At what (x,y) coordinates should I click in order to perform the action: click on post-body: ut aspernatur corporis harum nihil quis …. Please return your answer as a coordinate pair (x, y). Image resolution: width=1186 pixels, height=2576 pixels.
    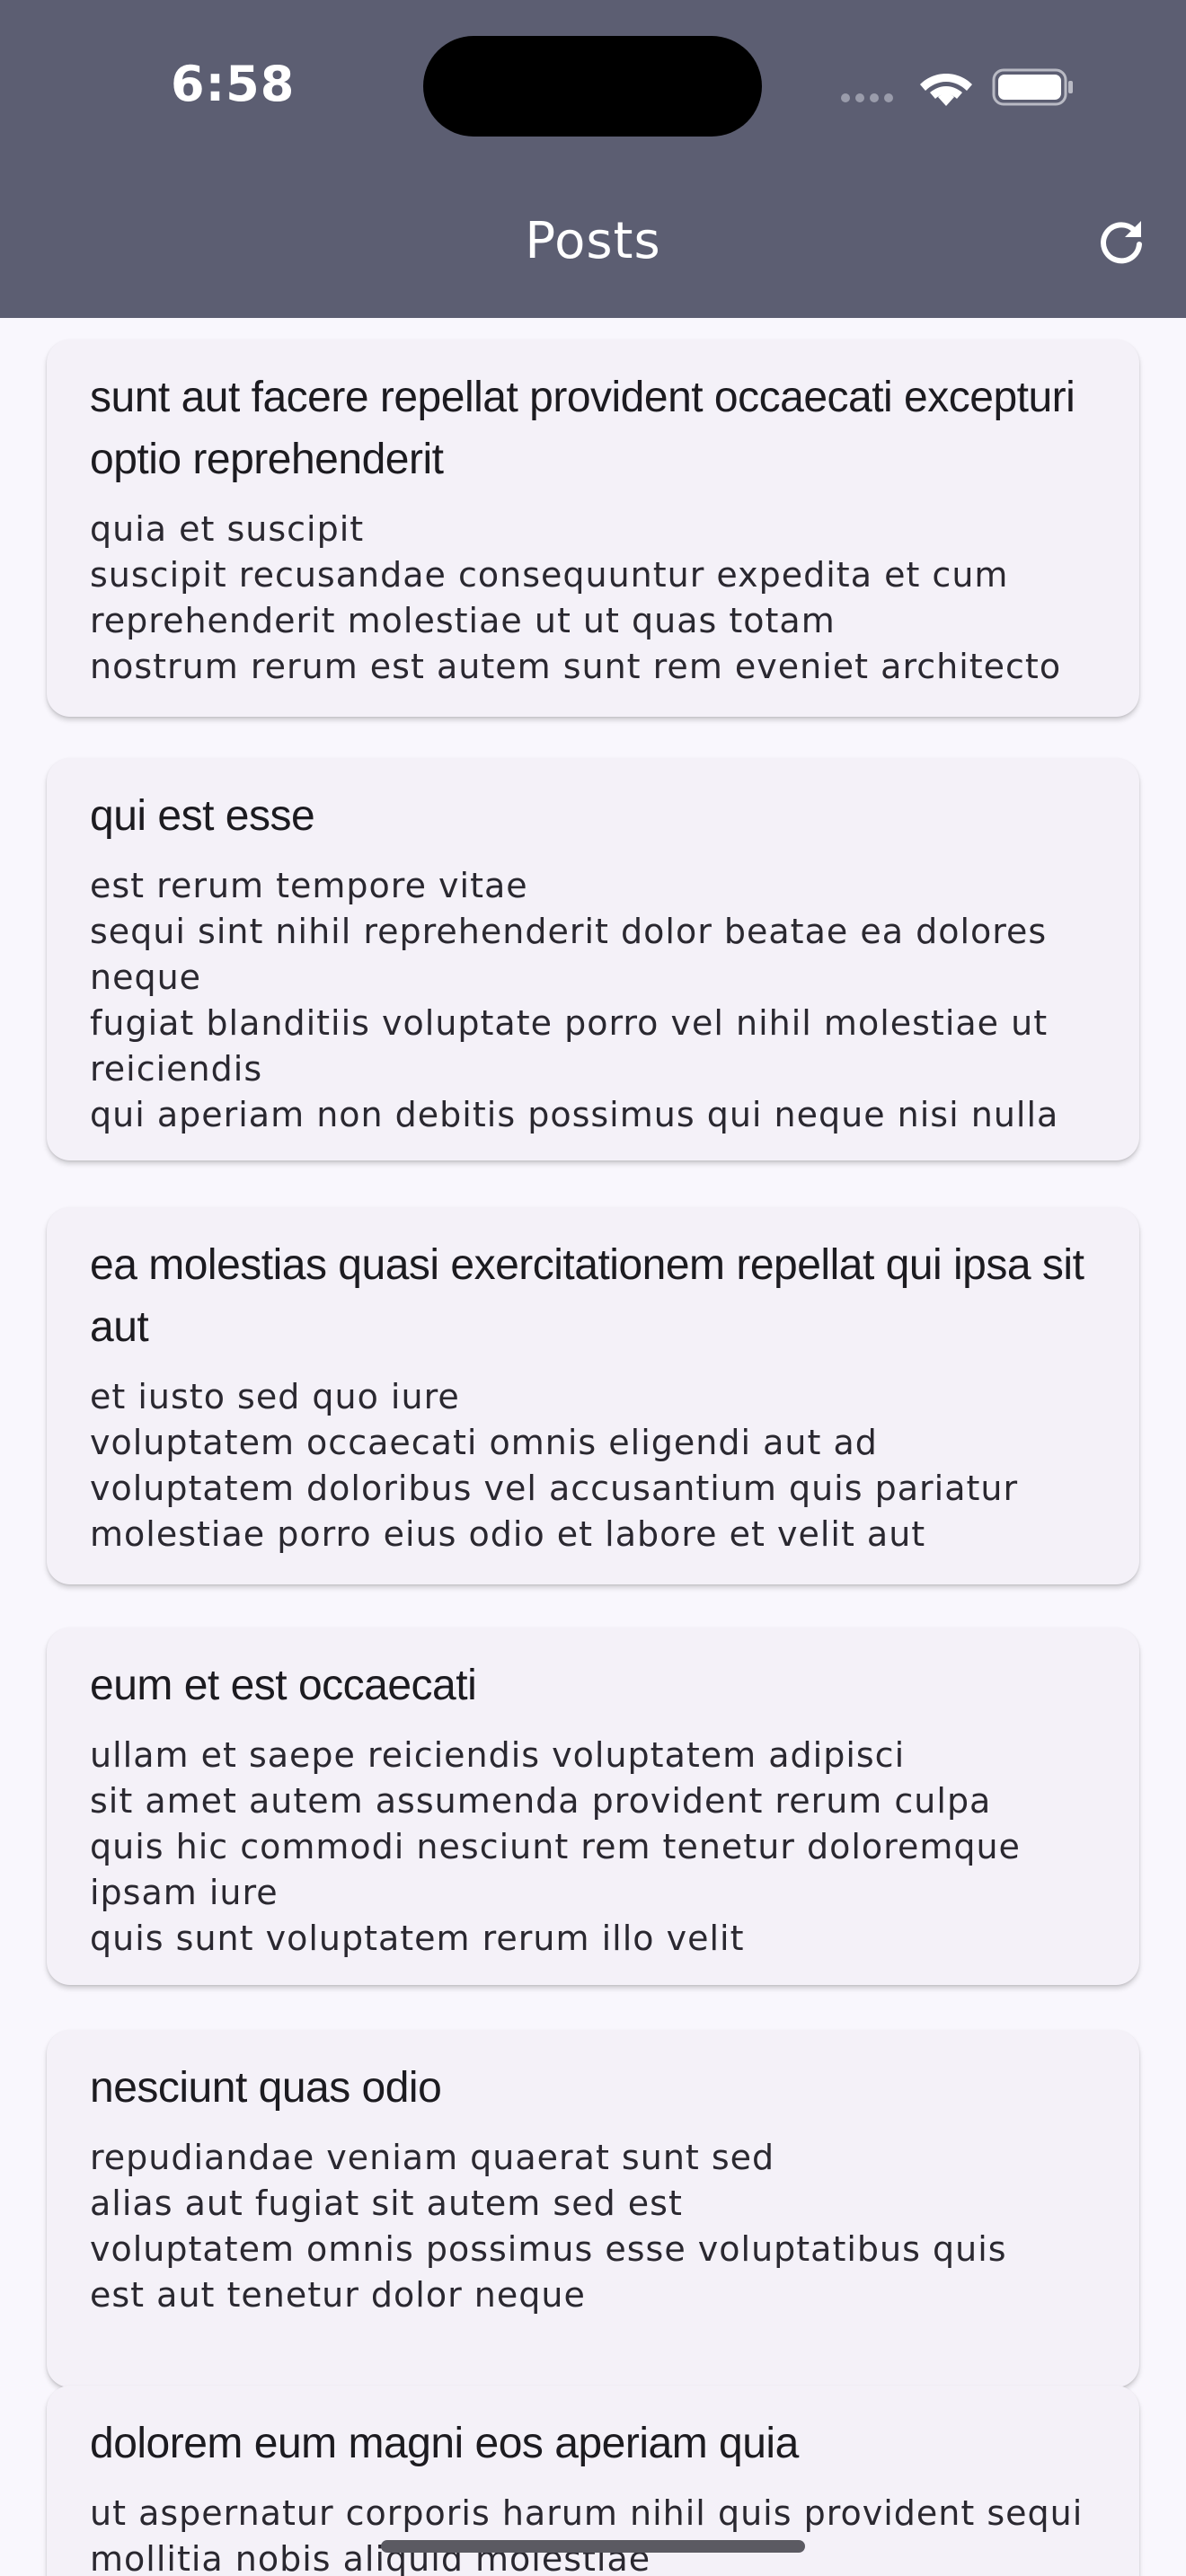
    Looking at the image, I should click on (587, 2534).